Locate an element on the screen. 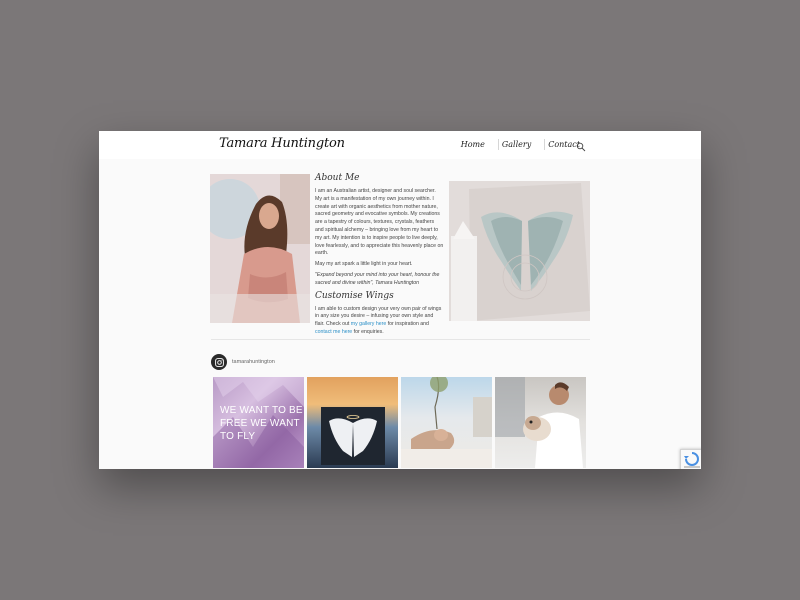 The image size is (800, 600). about-heading: About Me is located at coordinates (337, 178).